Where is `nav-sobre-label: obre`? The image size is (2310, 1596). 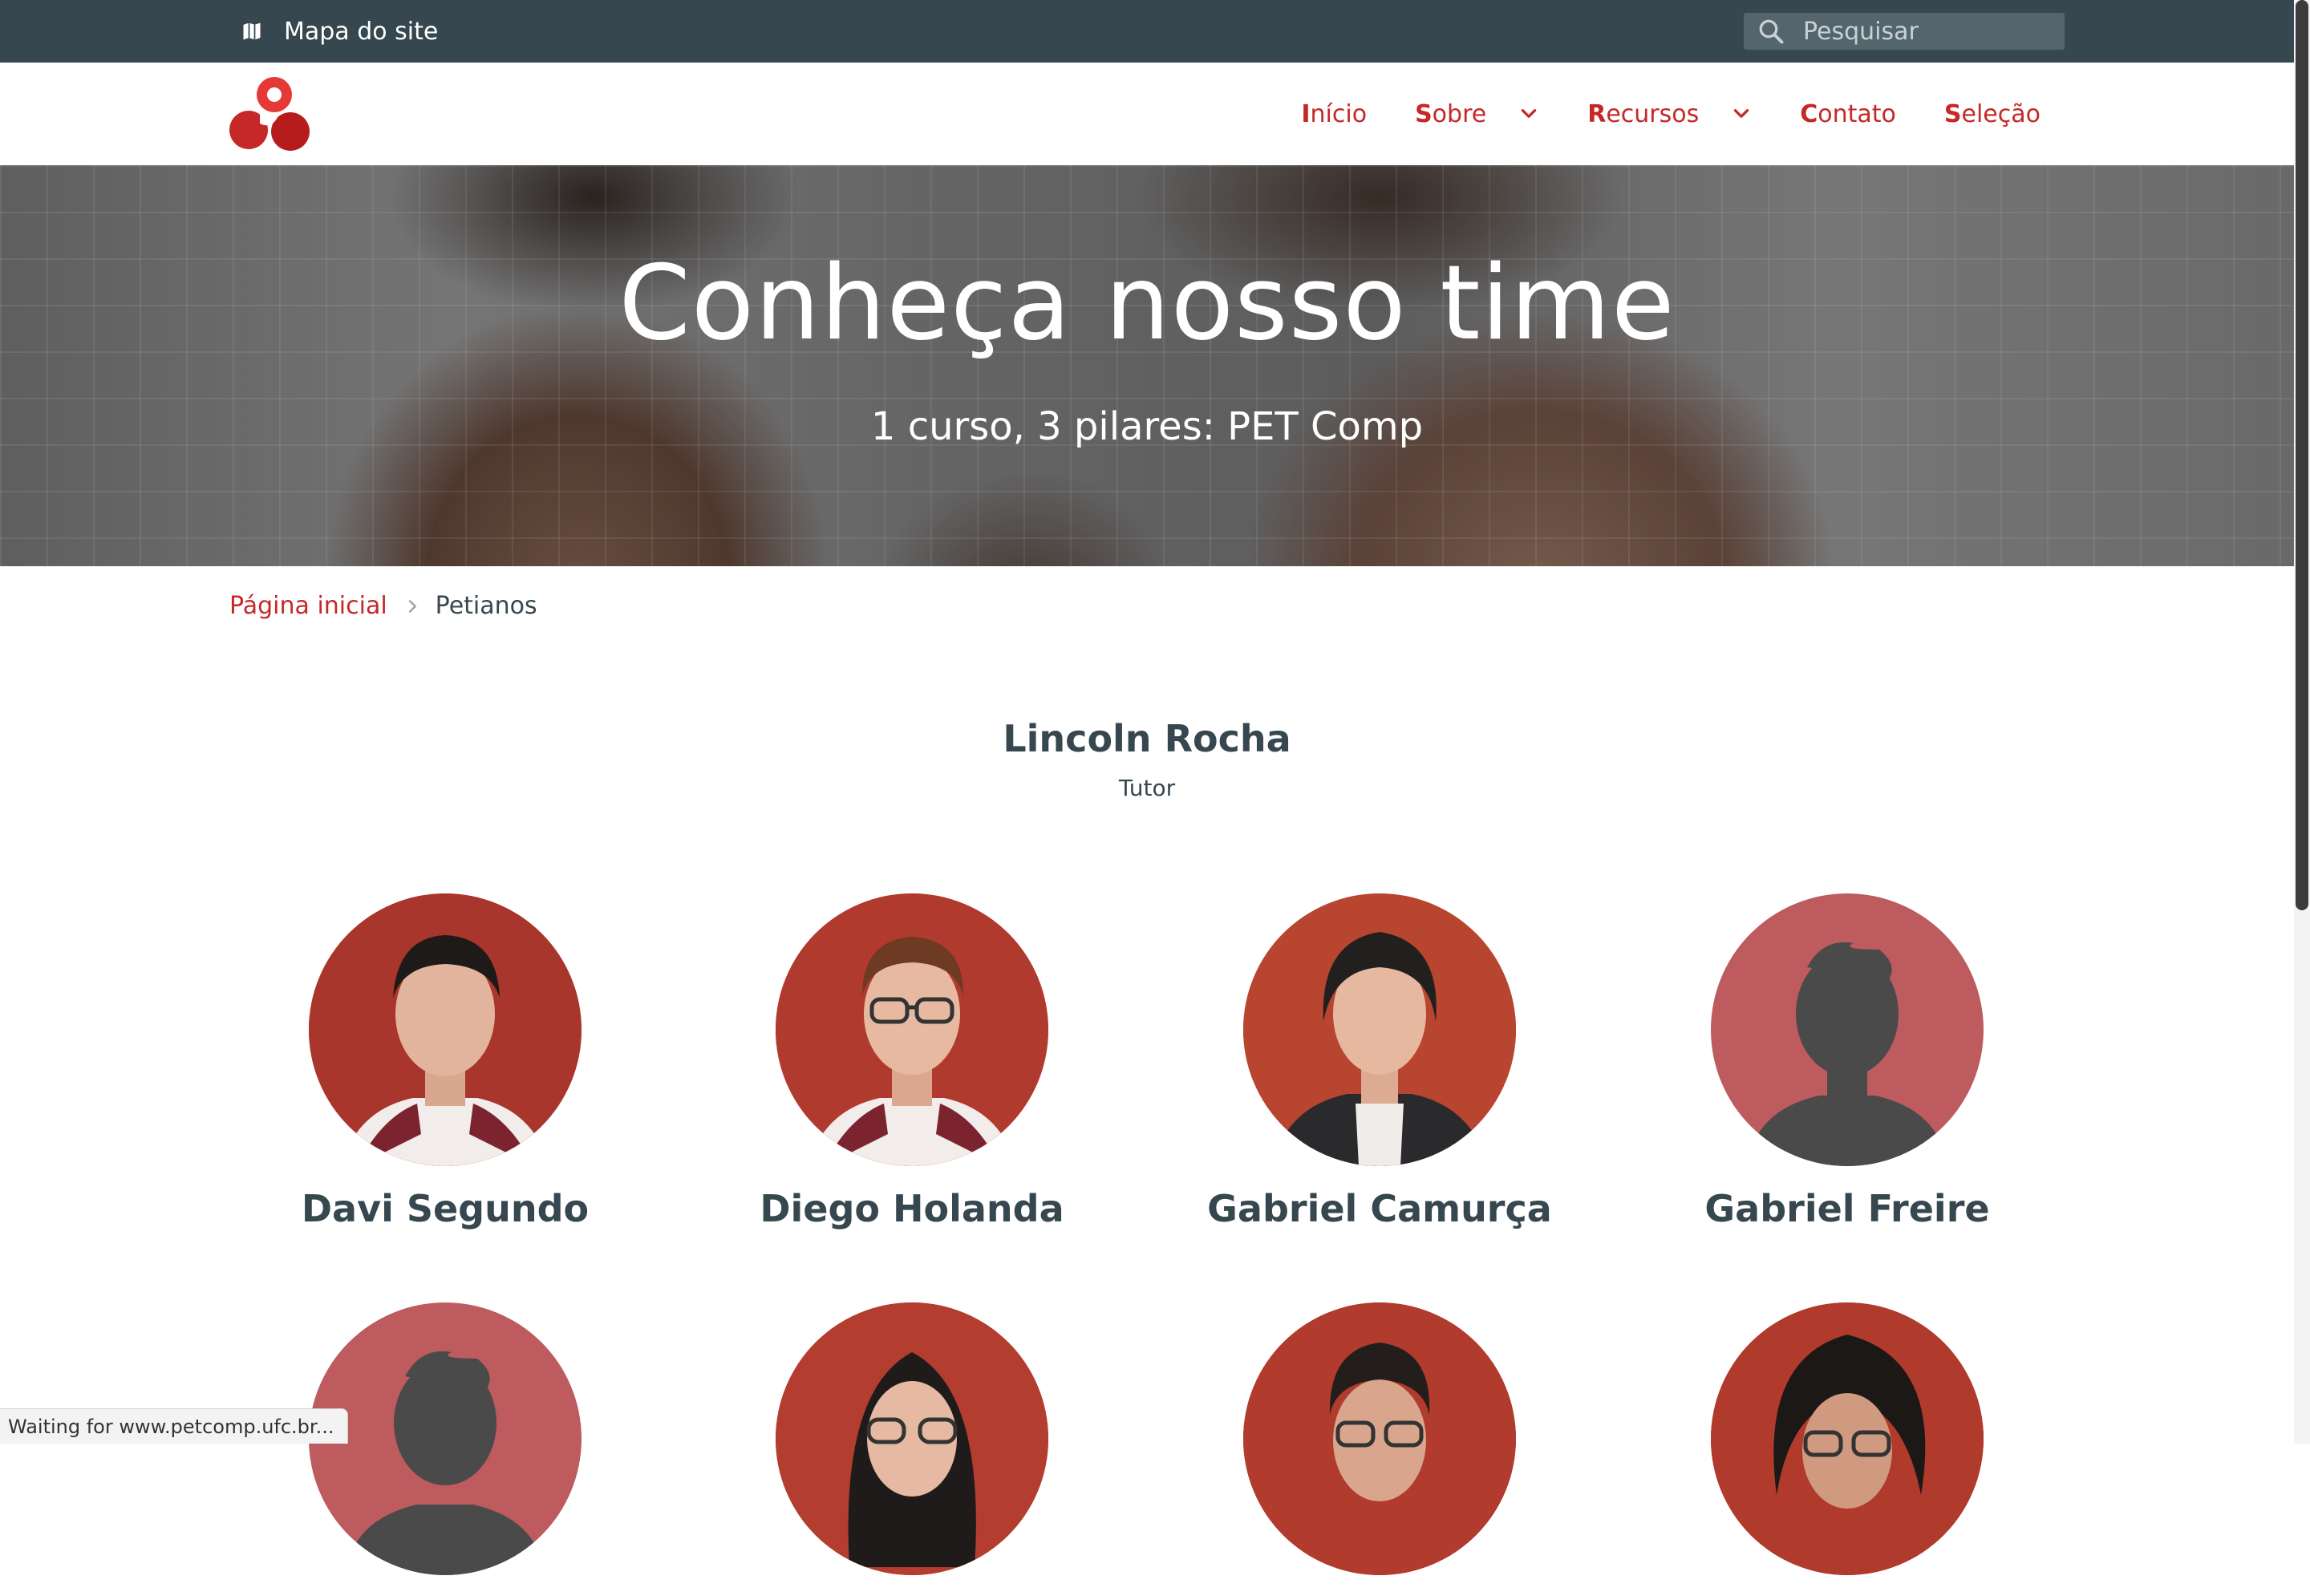
nav-sobre-label: obre is located at coordinates (1459, 113).